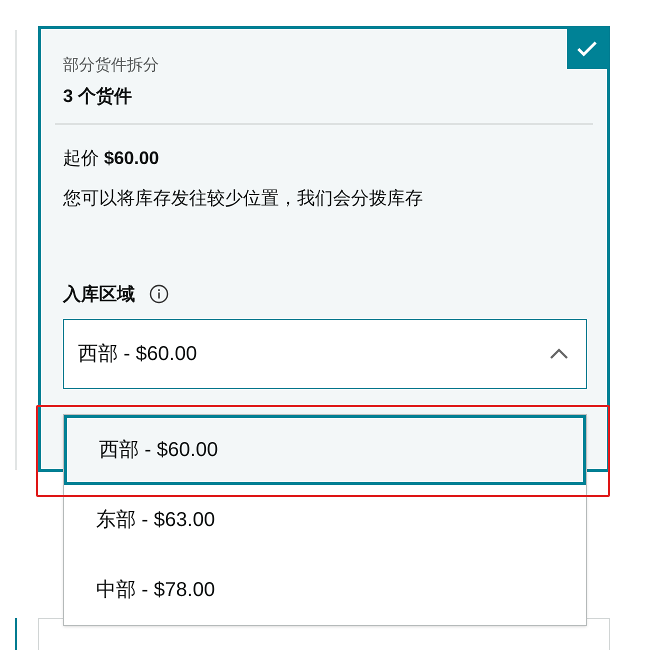  I want to click on card-title: 3 个货件, so click(98, 96).